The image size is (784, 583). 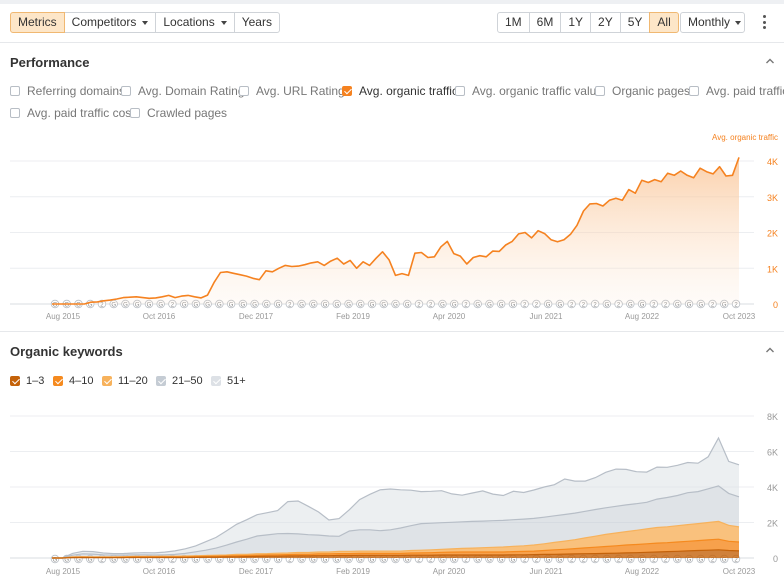 What do you see at coordinates (513, 22) in the screenshot?
I see `range-1m: 1M` at bounding box center [513, 22].